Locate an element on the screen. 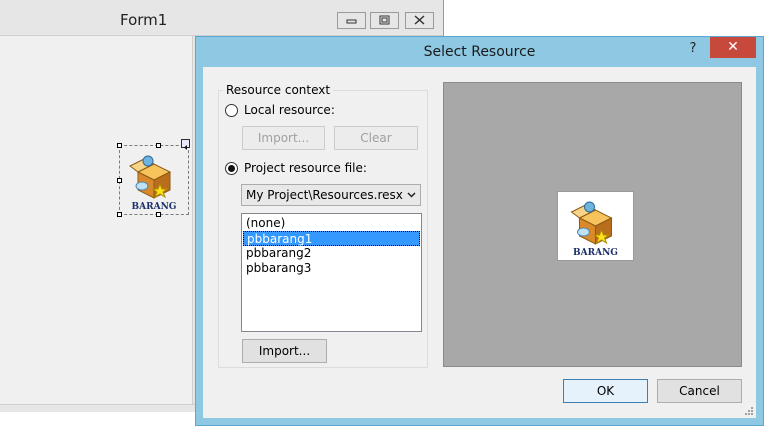 The width and height of the screenshot is (764, 426). picture-box: BARANG is located at coordinates (154, 180).